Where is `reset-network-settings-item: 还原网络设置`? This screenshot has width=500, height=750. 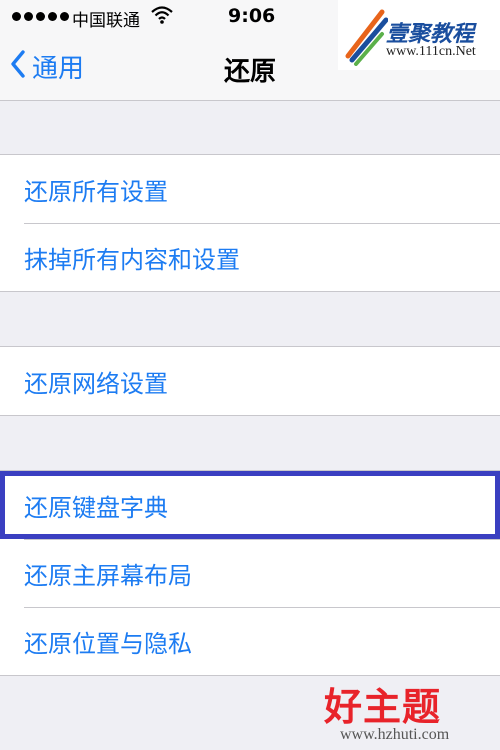 reset-network-settings-item: 还原网络设置 is located at coordinates (250, 381).